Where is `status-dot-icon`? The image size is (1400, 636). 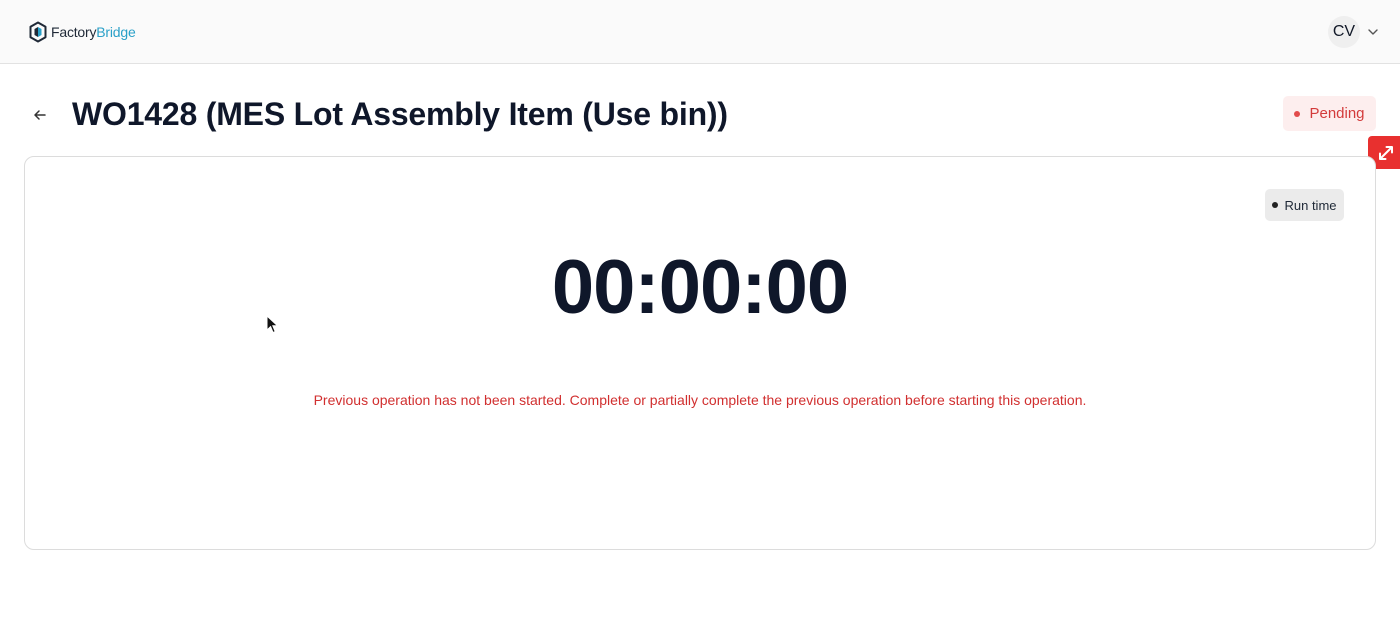 status-dot-icon is located at coordinates (1297, 113).